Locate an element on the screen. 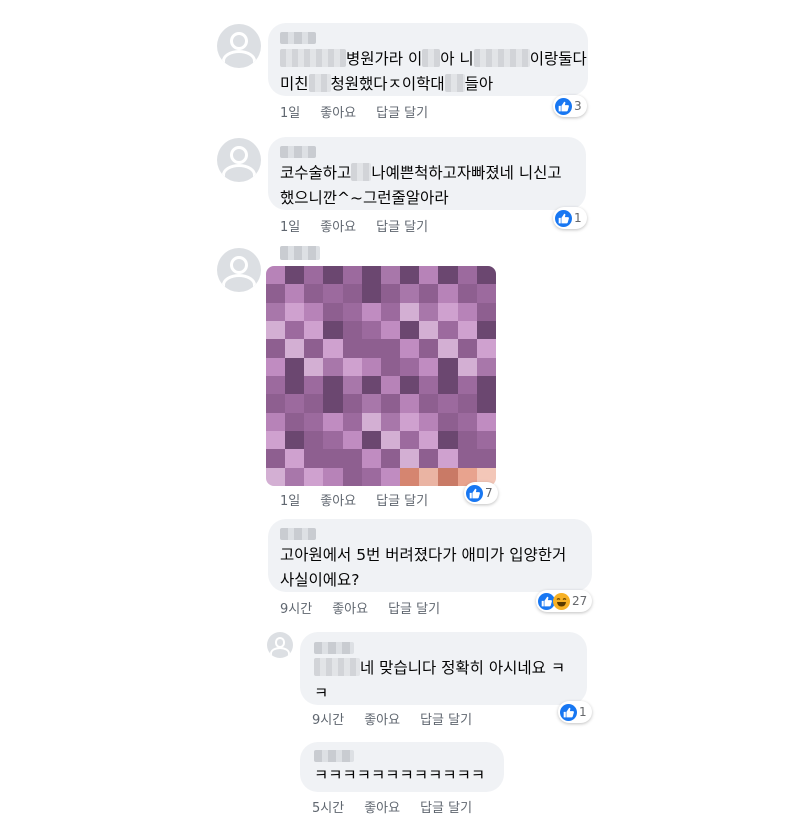 The width and height of the screenshot is (791, 836). laughing-face-icon is located at coordinates (561, 601).